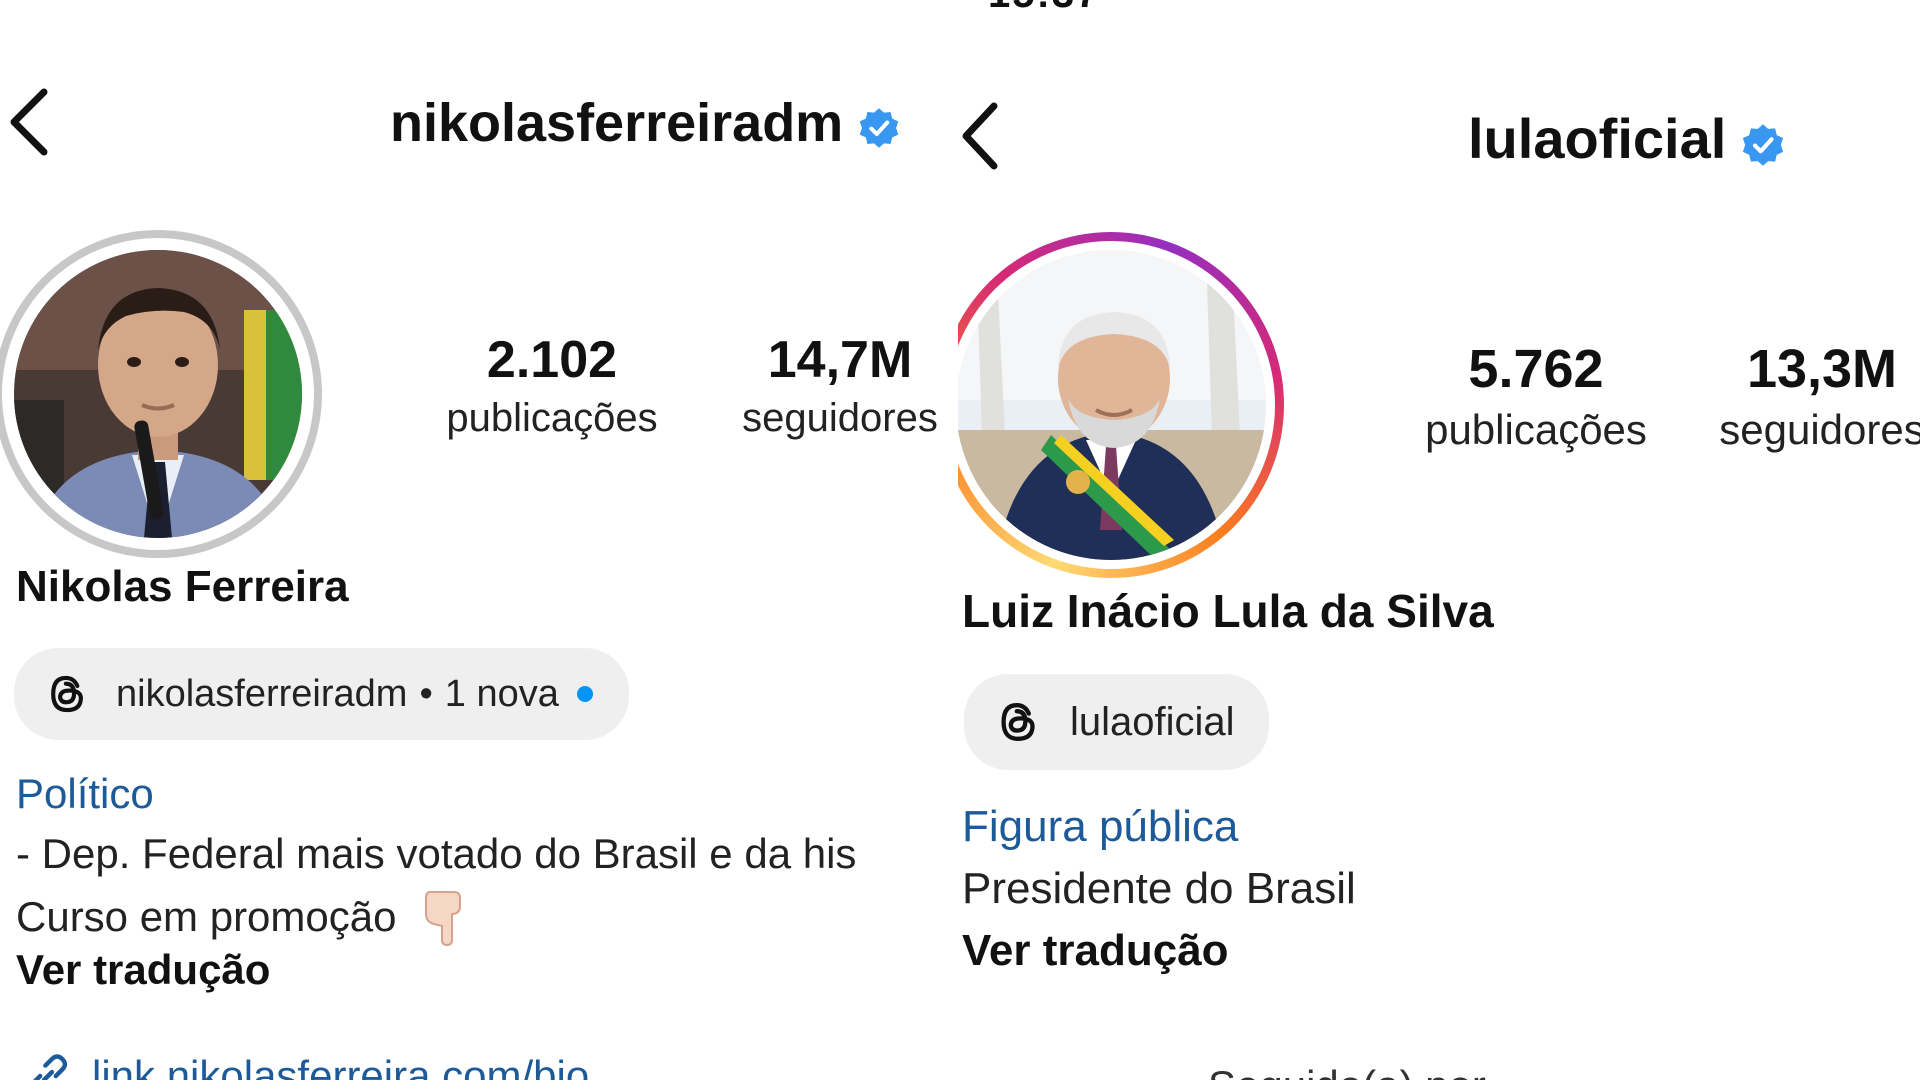  What do you see at coordinates (1597, 138) in the screenshot?
I see `username-text: lulaoficial` at bounding box center [1597, 138].